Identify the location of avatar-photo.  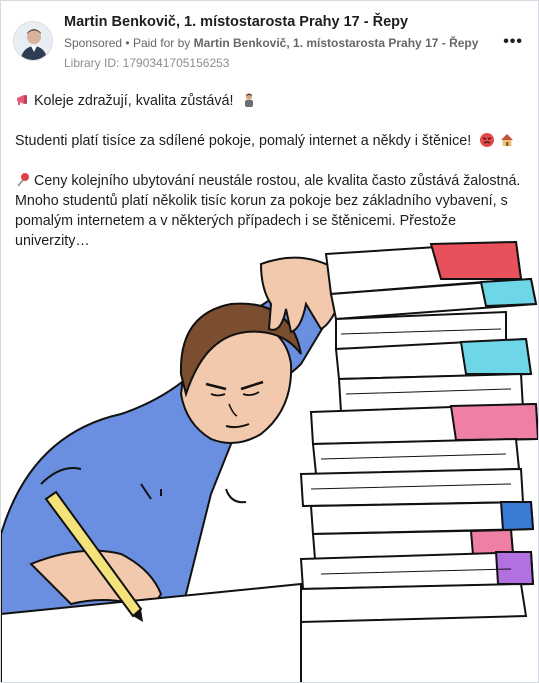
(33, 41).